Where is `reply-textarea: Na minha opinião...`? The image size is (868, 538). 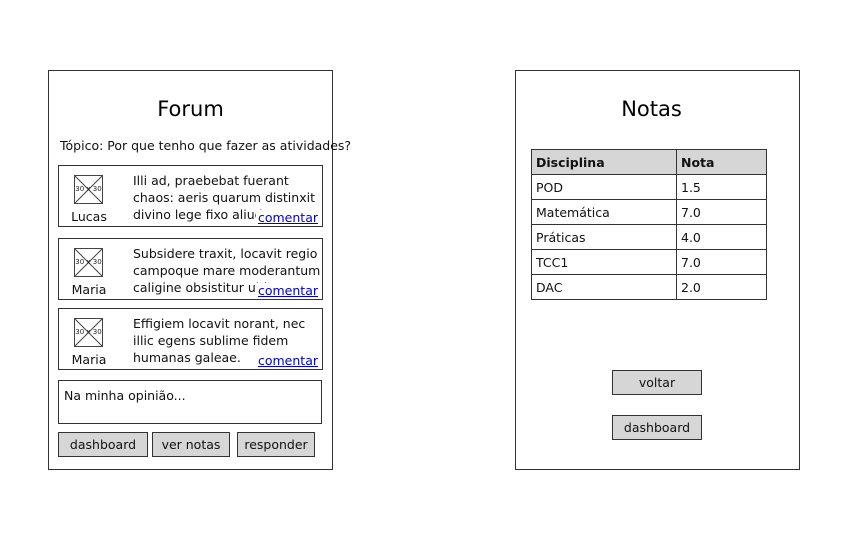 reply-textarea: Na minha opinião... is located at coordinates (190, 402).